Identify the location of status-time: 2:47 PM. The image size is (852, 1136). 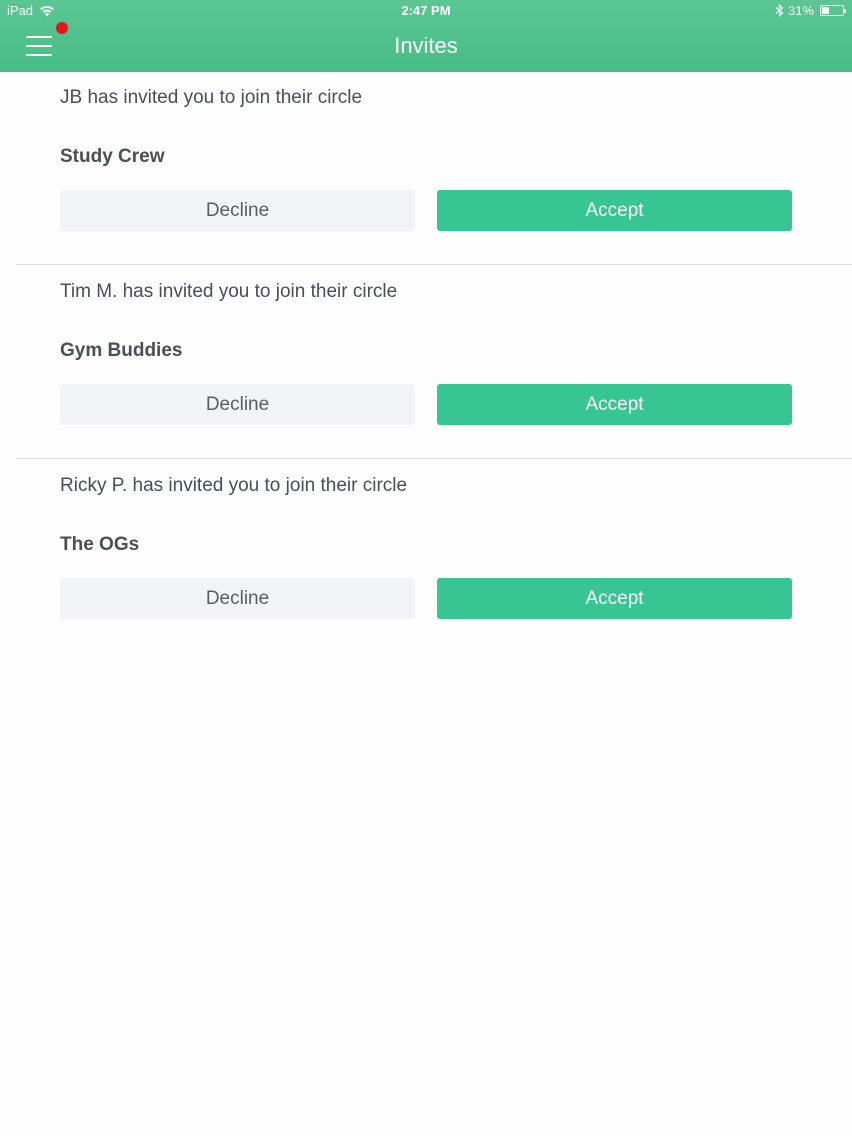
(426, 10).